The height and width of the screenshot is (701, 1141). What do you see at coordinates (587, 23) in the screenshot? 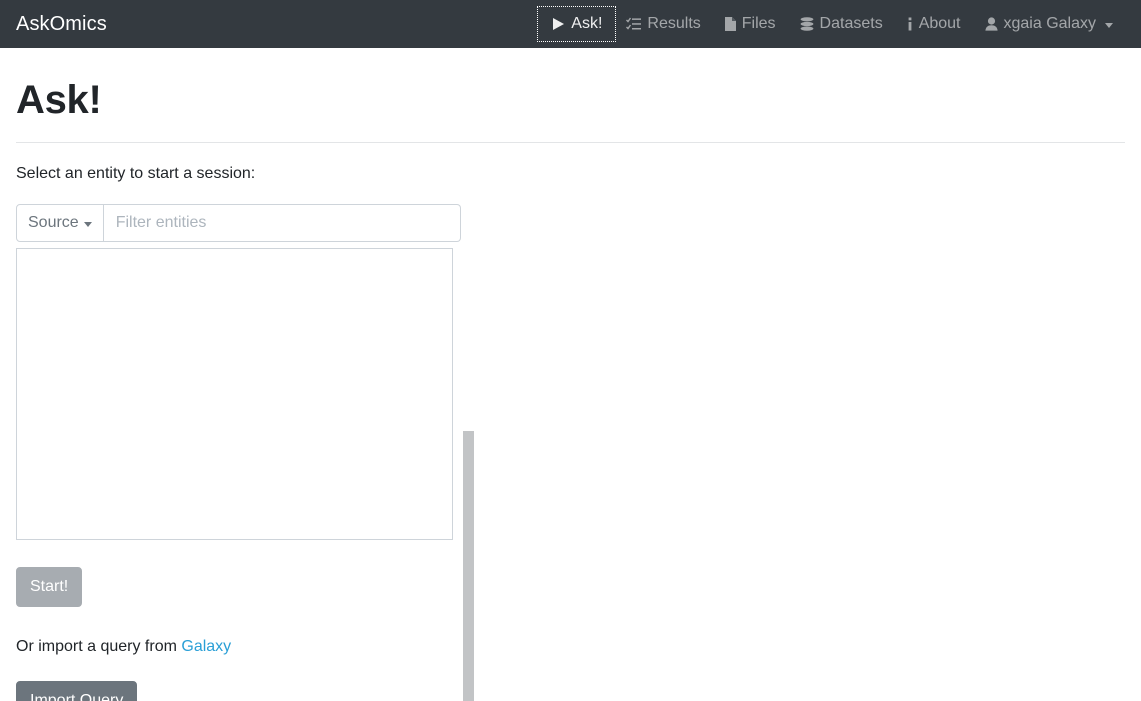
I see `nav-item-ask-label: Ask!` at bounding box center [587, 23].